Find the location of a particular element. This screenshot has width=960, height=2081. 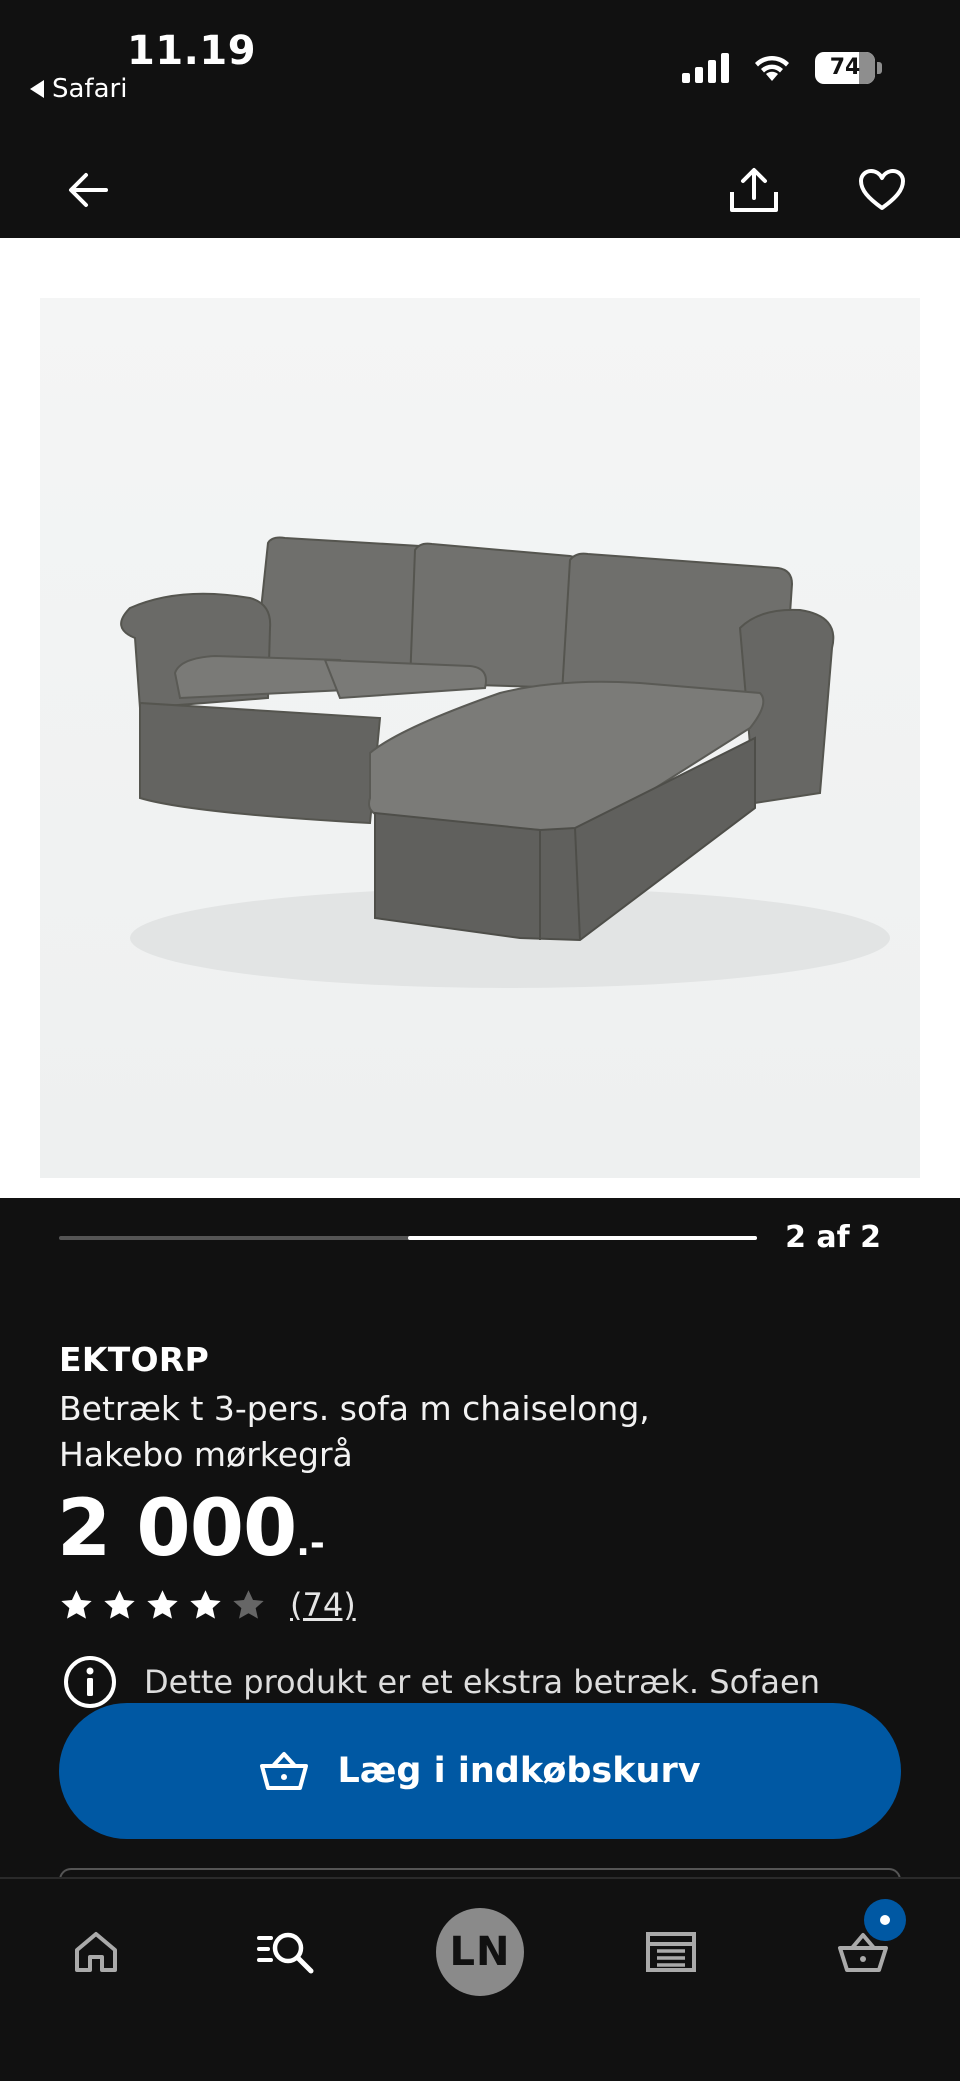

product-description-line1: Betræk t 3-pers. sofa m chaiselong, is located at coordinates (354, 1408).